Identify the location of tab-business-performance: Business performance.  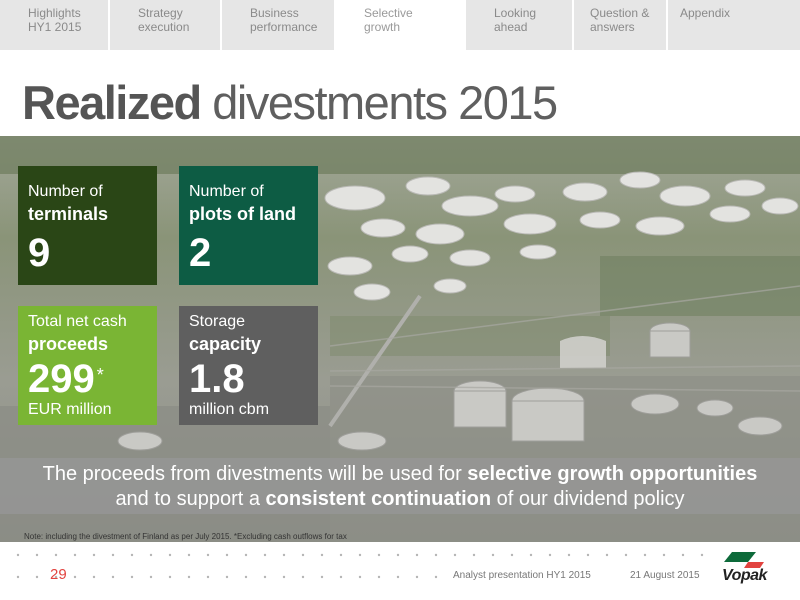
(279, 25).